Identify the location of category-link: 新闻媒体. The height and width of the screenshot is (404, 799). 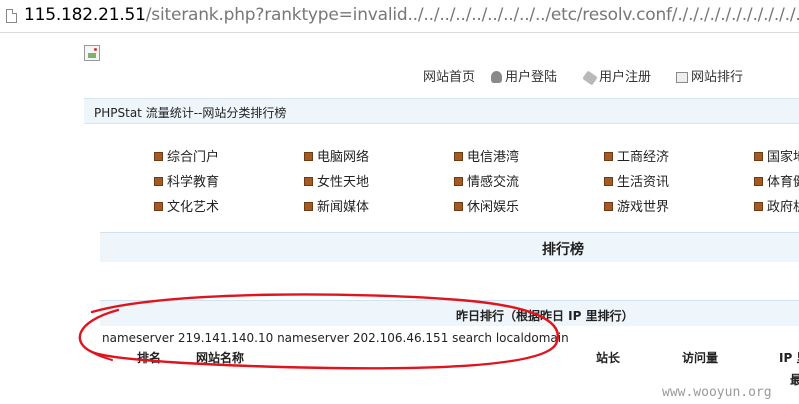
(336, 205).